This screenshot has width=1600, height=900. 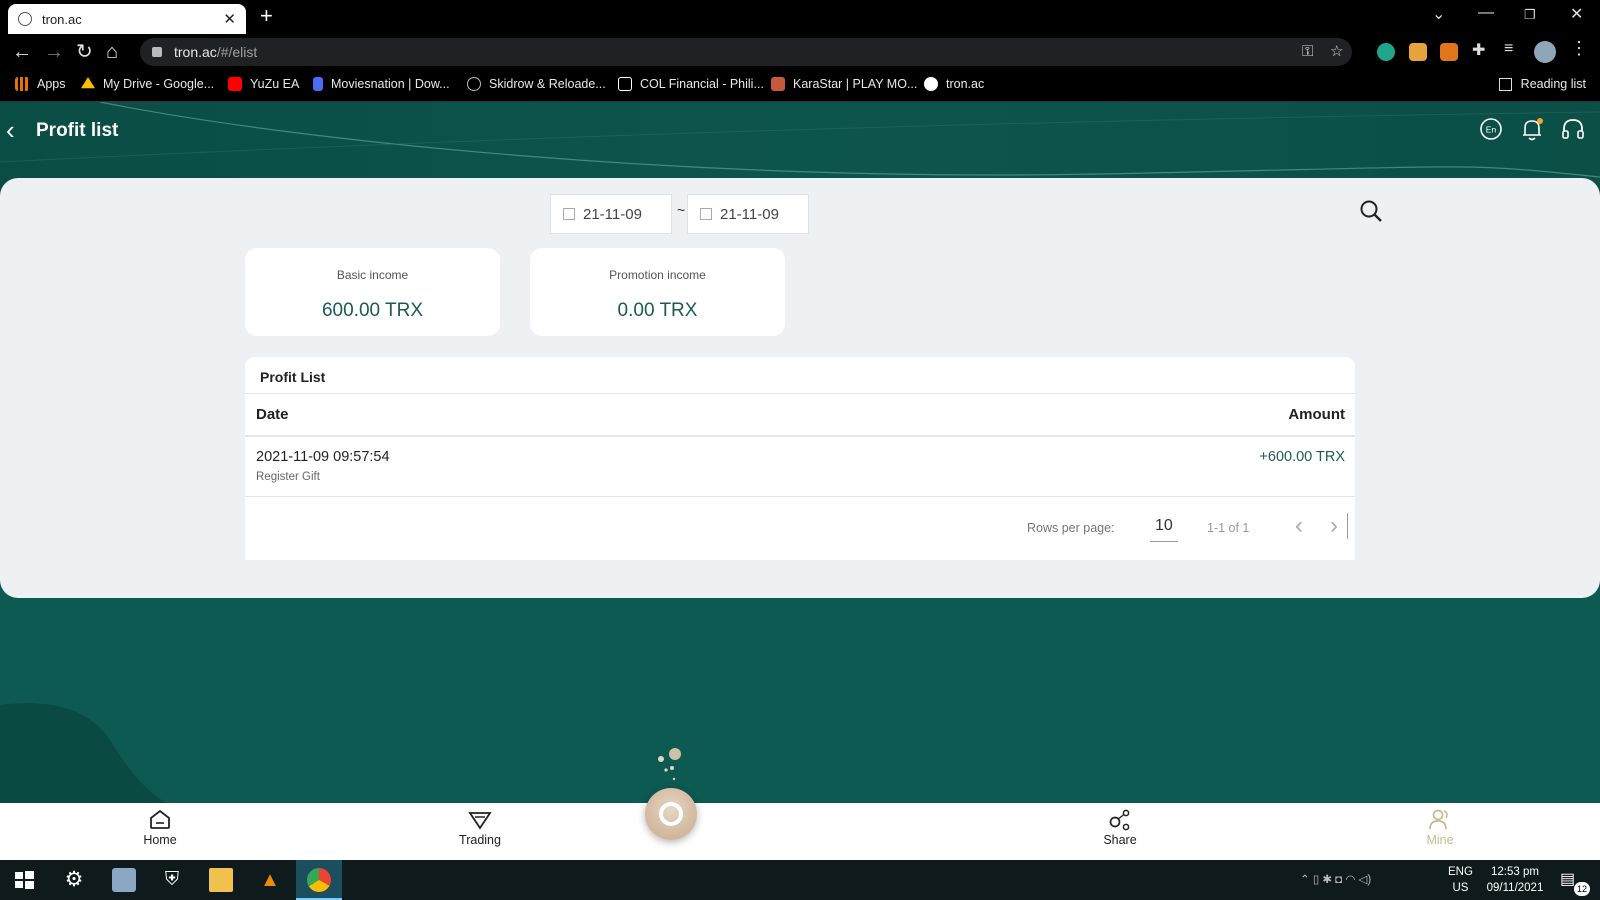 I want to click on address-bar: tron.ac/#/elist ⚿ ☆, so click(x=746, y=52).